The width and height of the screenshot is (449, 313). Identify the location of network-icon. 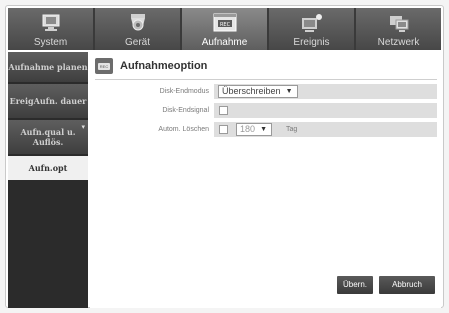
(398, 24).